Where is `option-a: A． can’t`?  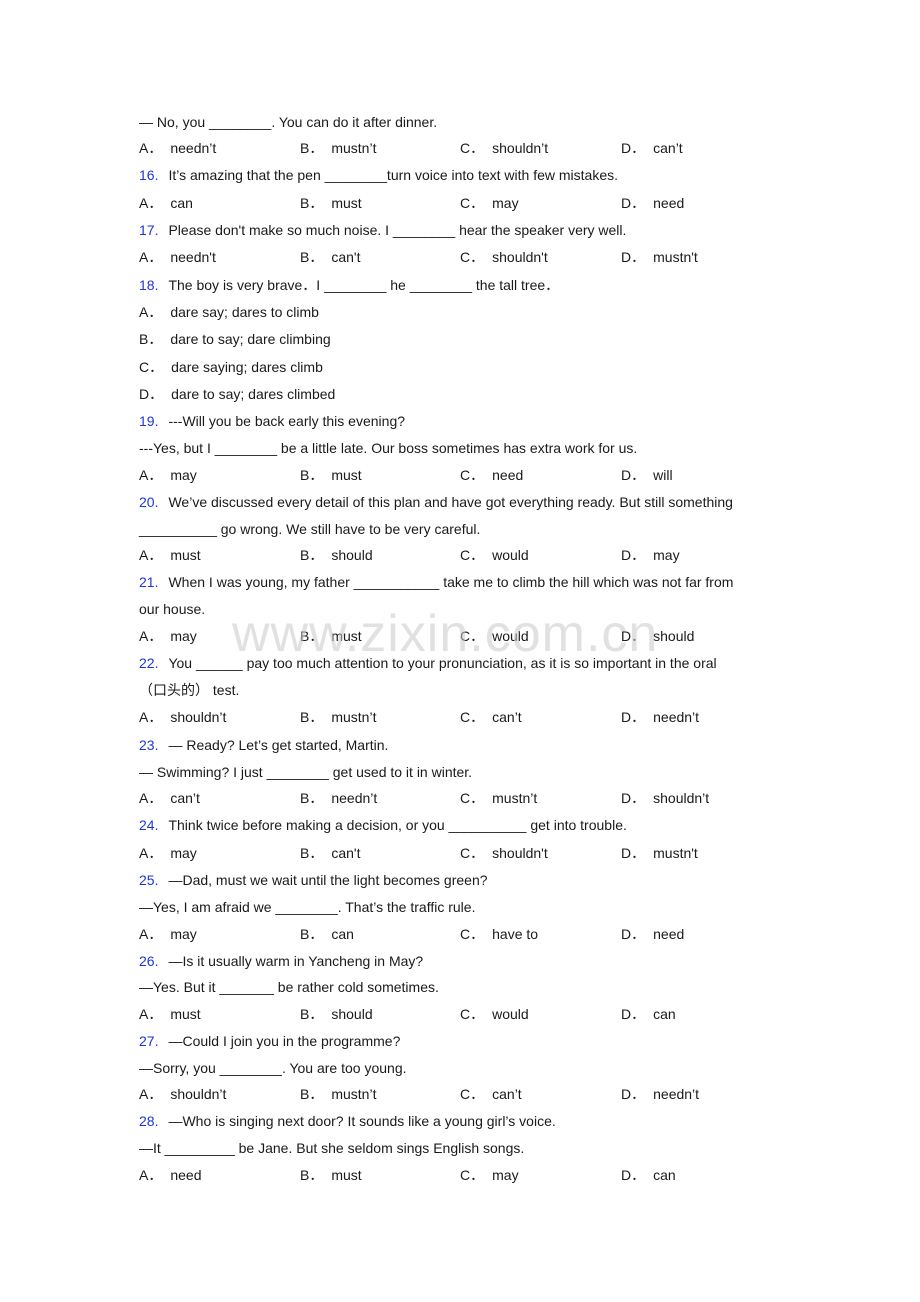 option-a: A． can’t is located at coordinates (169, 798).